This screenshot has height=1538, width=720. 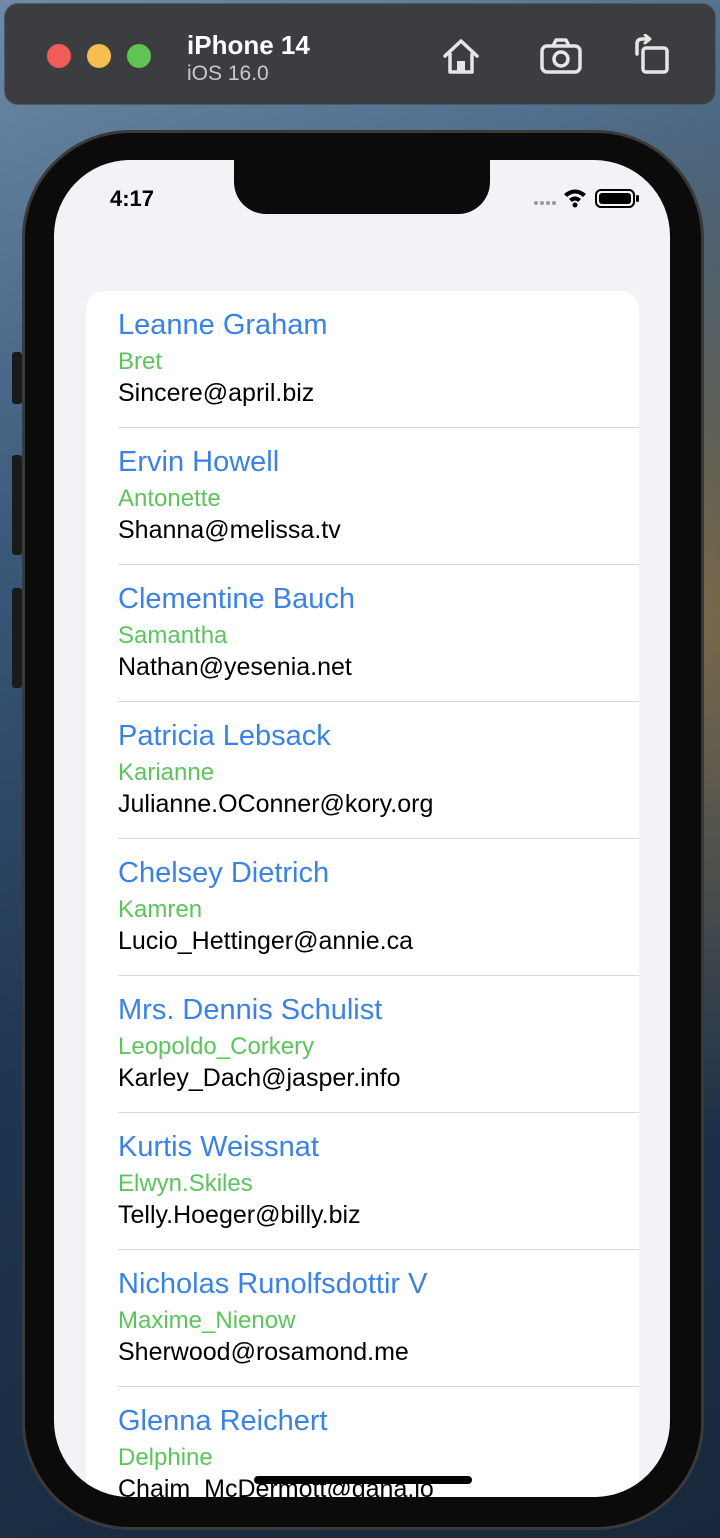 What do you see at coordinates (561, 56) in the screenshot?
I see `screenshot-icon` at bounding box center [561, 56].